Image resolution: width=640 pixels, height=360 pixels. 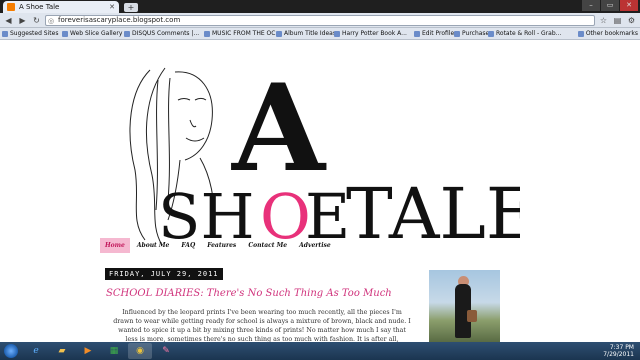 What do you see at coordinates (591, 5) in the screenshot?
I see `minimize-button: –` at bounding box center [591, 5].